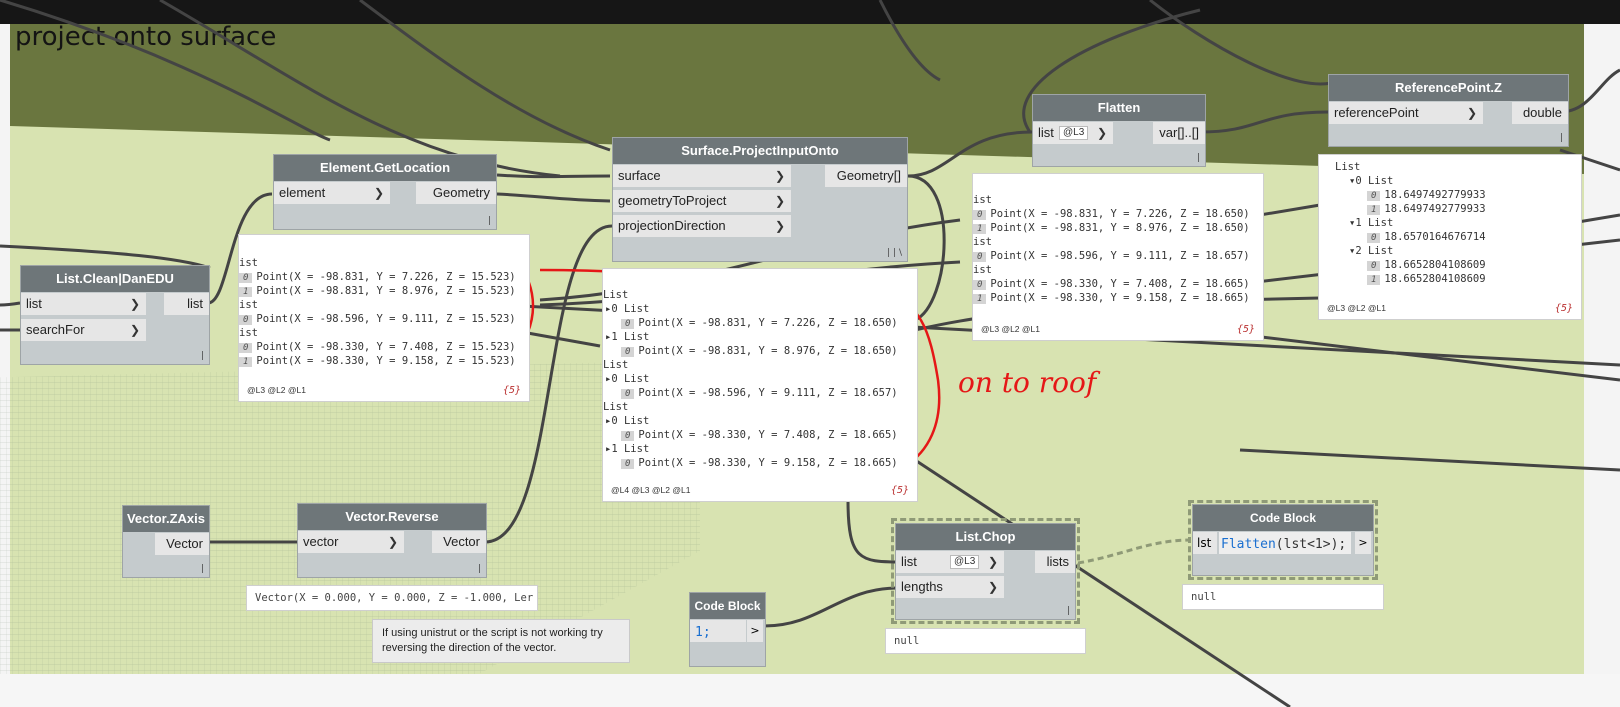 The width and height of the screenshot is (1620, 707). Describe the element at coordinates (810, 12) in the screenshot. I see `canvas-top-area` at that location.